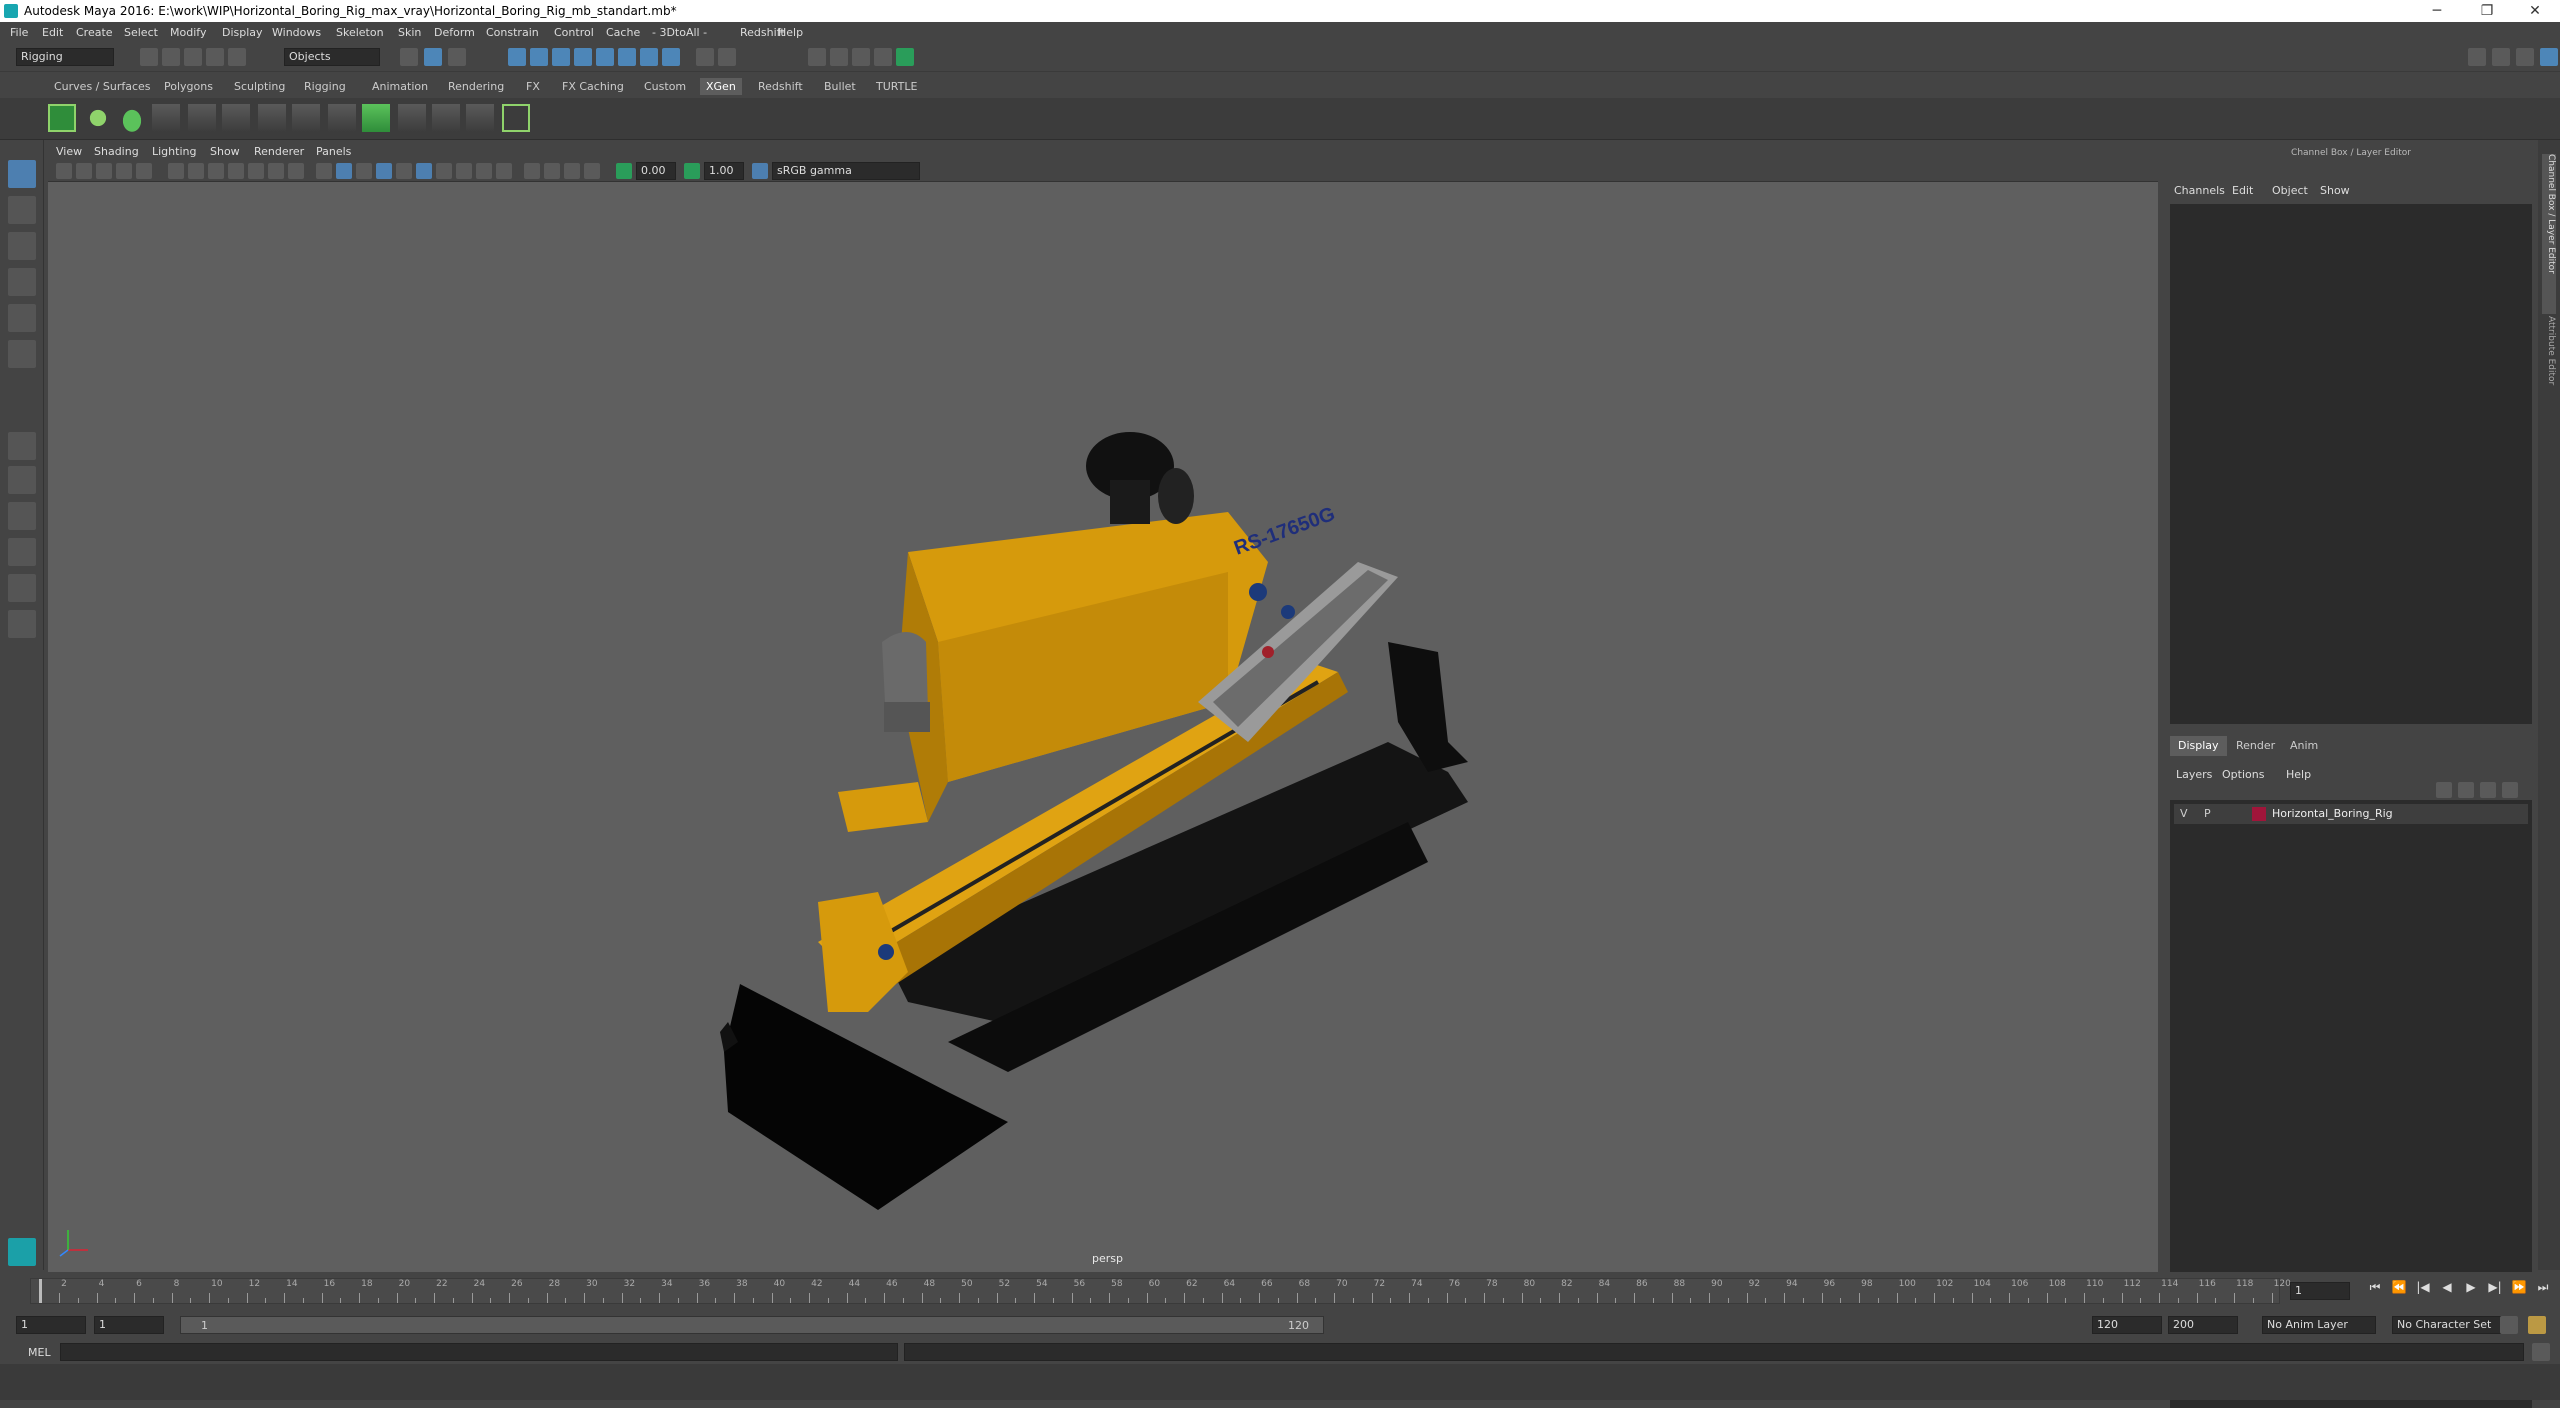 The image size is (2560, 1408). What do you see at coordinates (149, 57) in the screenshot?
I see `new-scene-icon` at bounding box center [149, 57].